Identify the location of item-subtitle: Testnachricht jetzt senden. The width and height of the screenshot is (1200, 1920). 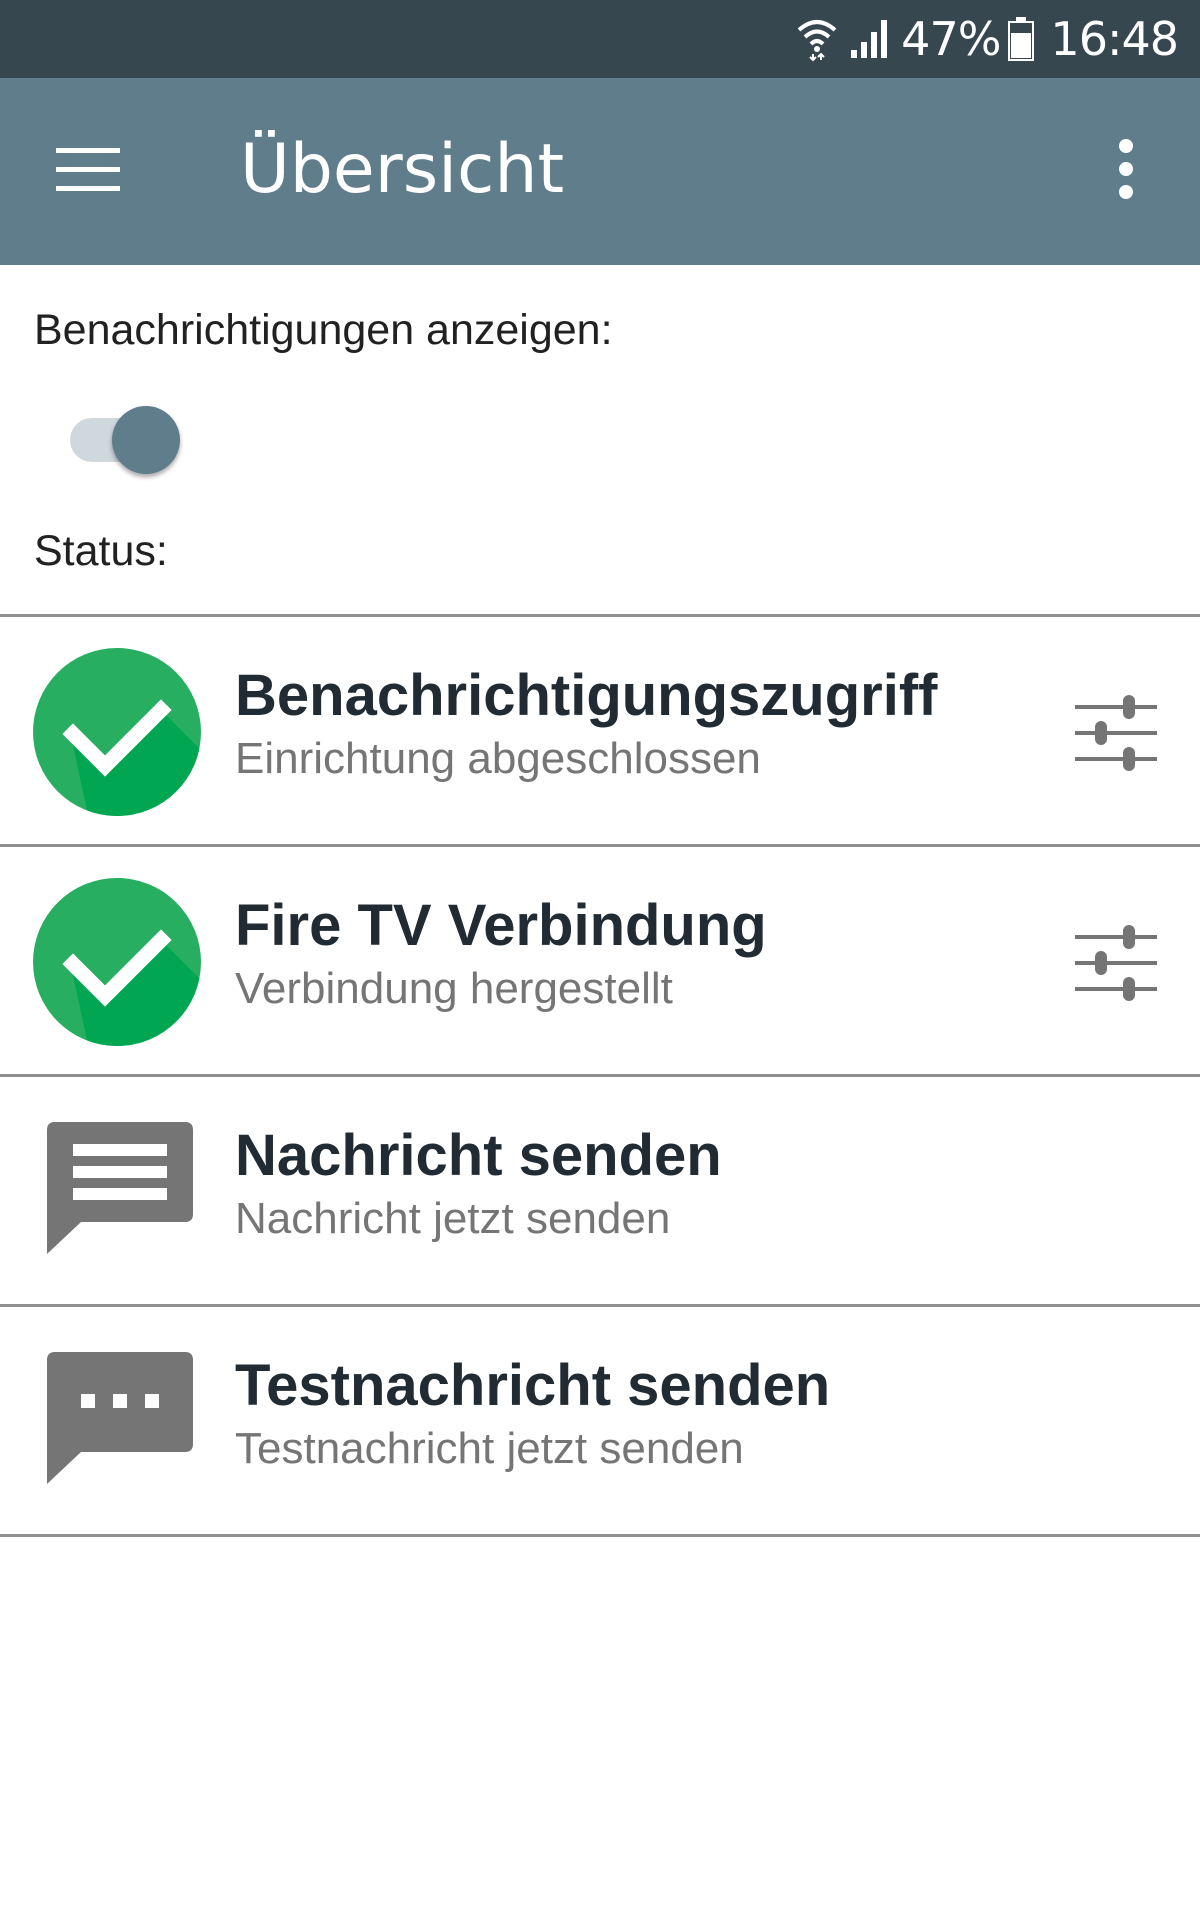
(489, 1448).